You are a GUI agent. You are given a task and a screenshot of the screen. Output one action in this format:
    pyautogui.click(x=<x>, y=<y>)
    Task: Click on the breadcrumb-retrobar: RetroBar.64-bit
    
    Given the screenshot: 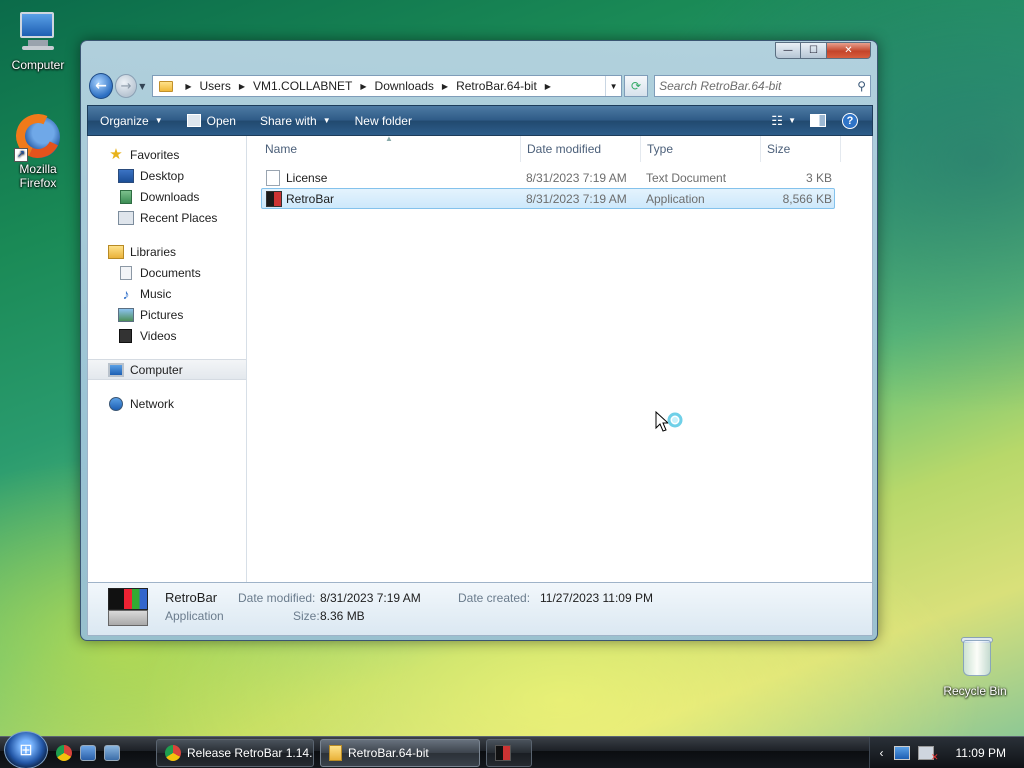 What is the action you would take?
    pyautogui.click(x=496, y=86)
    